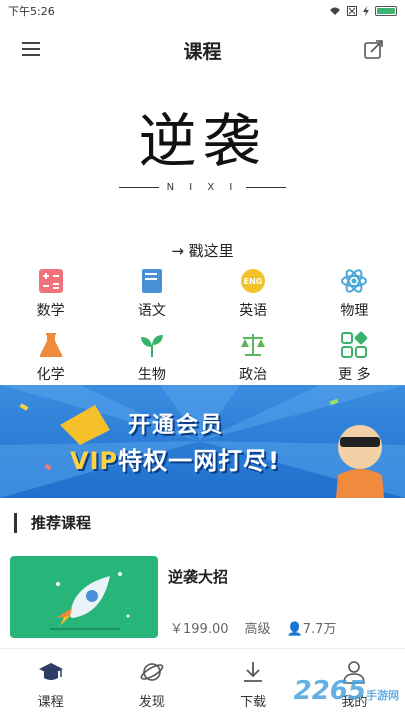 The height and width of the screenshot is (720, 405). What do you see at coordinates (50, 702) in the screenshot?
I see `tab-label: 课程` at bounding box center [50, 702].